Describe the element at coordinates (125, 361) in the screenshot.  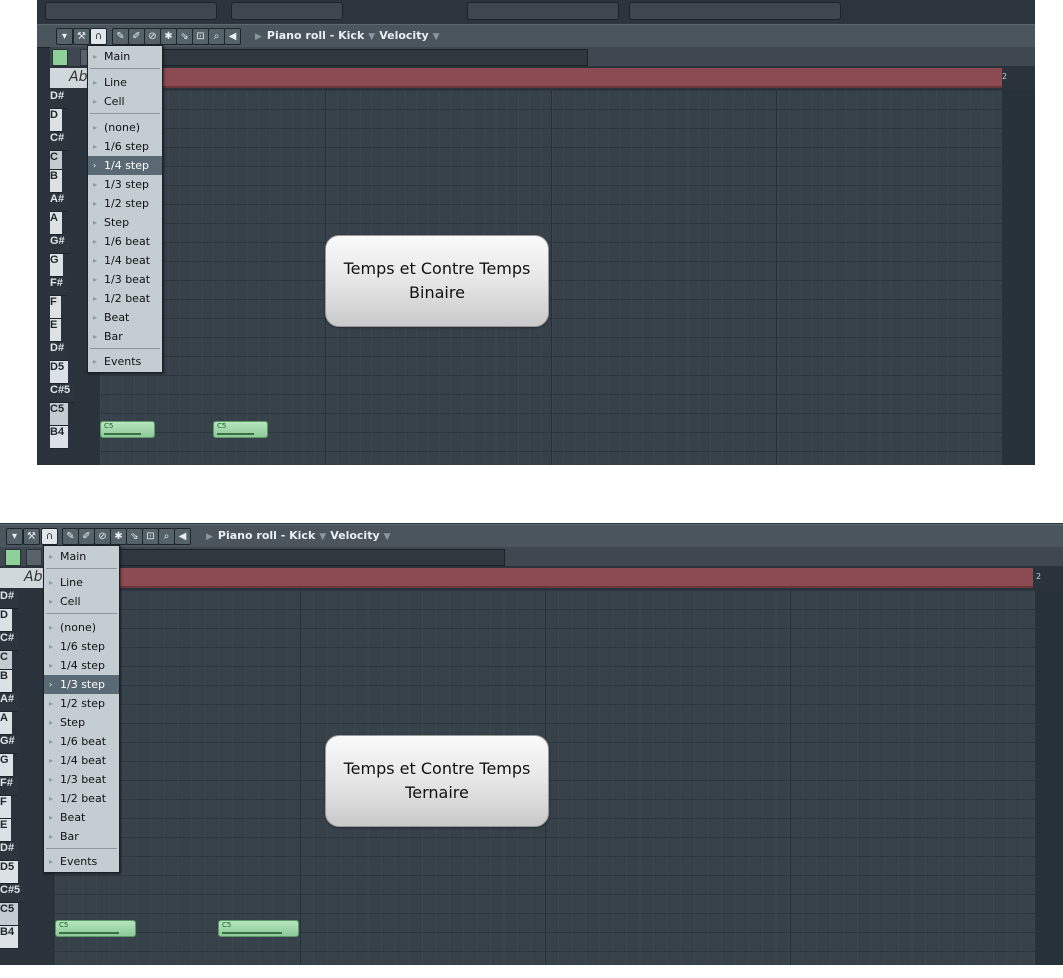
I see `menu-item-events: ▸ Events` at that location.